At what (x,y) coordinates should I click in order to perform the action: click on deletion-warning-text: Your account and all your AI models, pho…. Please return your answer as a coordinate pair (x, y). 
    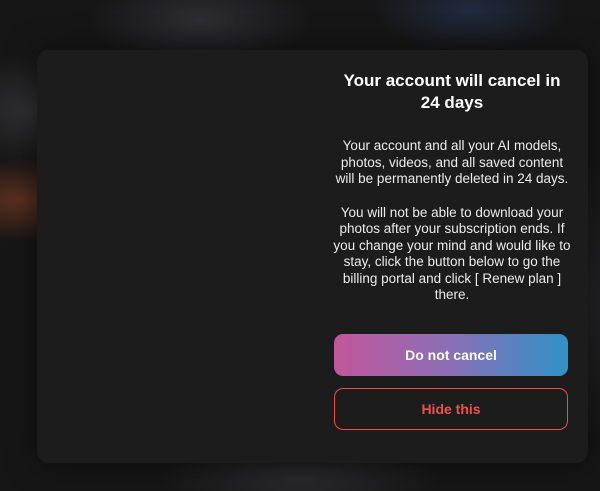
    Looking at the image, I should click on (452, 162).